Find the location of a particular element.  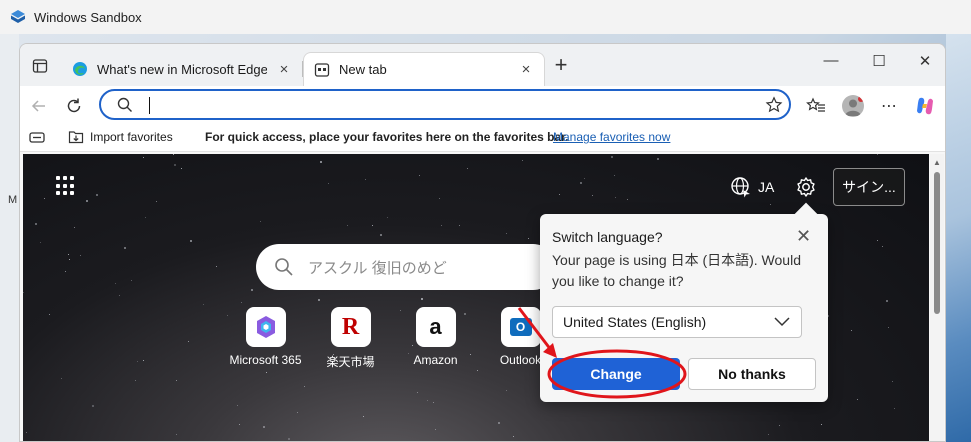

quick-link-rakuten: R 楽天市場 is located at coordinates (350, 338).